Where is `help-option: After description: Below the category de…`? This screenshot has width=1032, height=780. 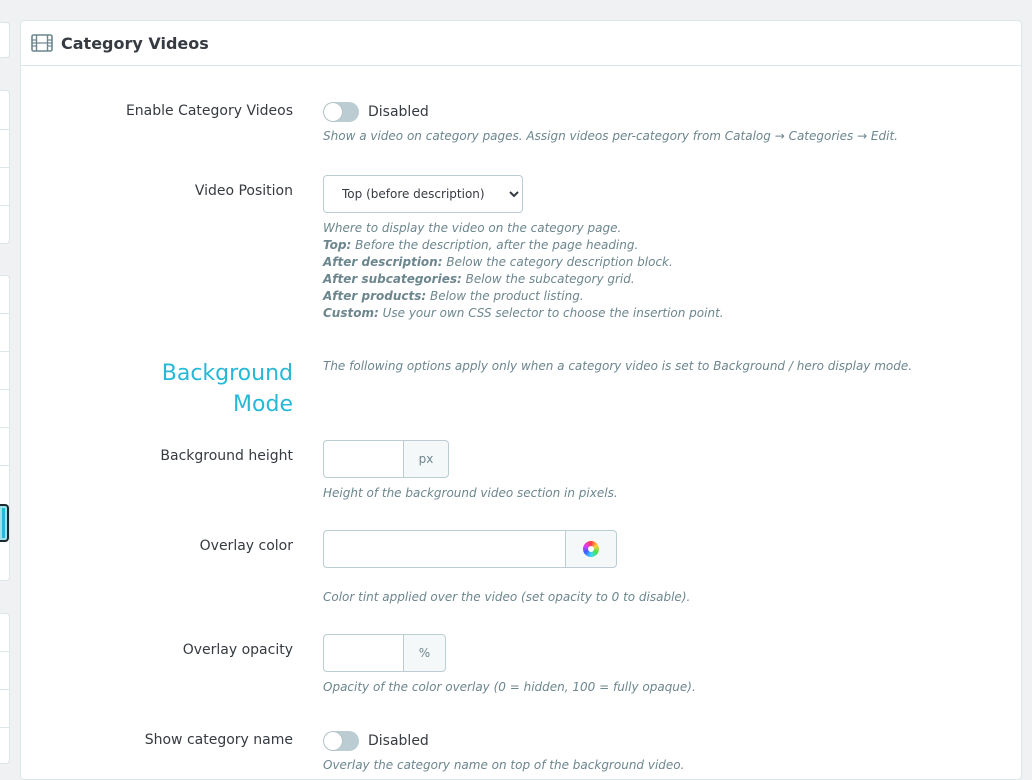 help-option: After description: Below the category de… is located at coordinates (523, 262).